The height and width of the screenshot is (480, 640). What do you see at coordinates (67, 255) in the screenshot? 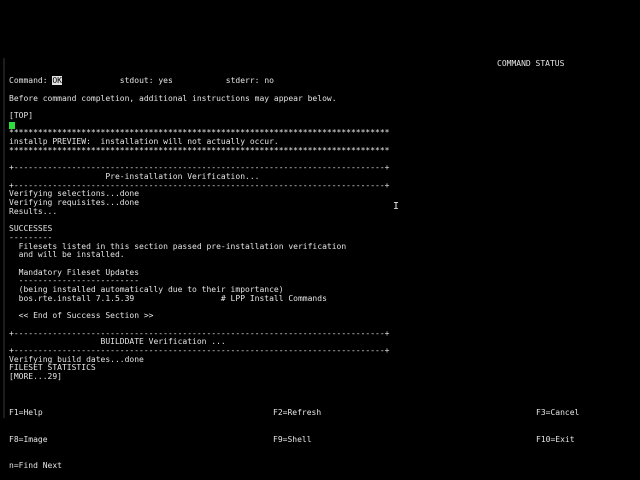
I see `output-line: and will be installed.` at bounding box center [67, 255].